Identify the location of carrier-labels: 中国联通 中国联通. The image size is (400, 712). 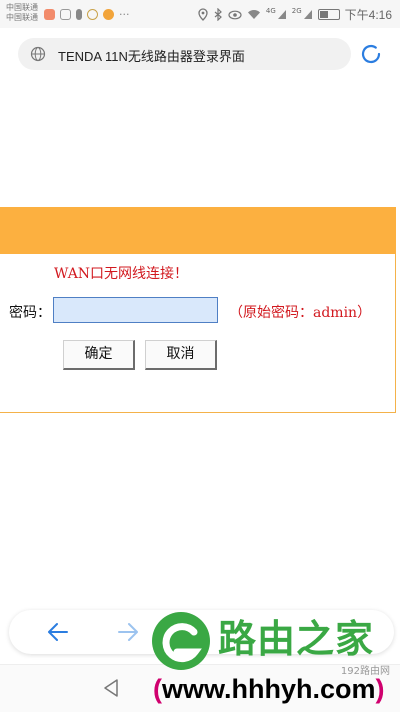
(22, 13).